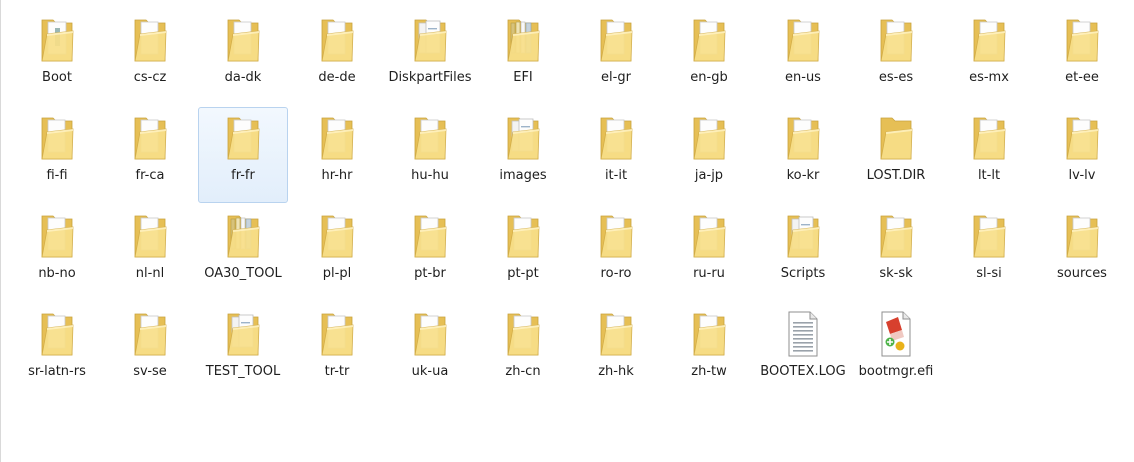 The height and width of the screenshot is (462, 1134). I want to click on folder-item: cs-cz, so click(150, 57).